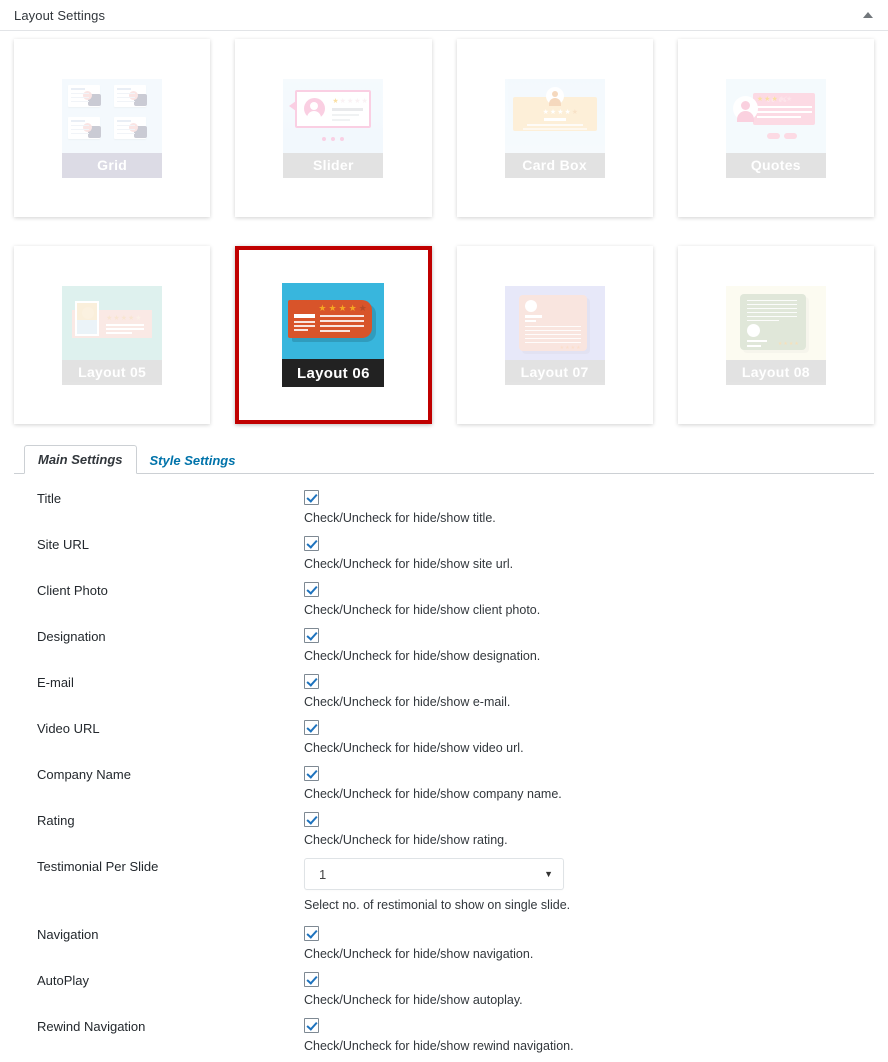  What do you see at coordinates (55, 682) in the screenshot?
I see `setting-label: E-mail` at bounding box center [55, 682].